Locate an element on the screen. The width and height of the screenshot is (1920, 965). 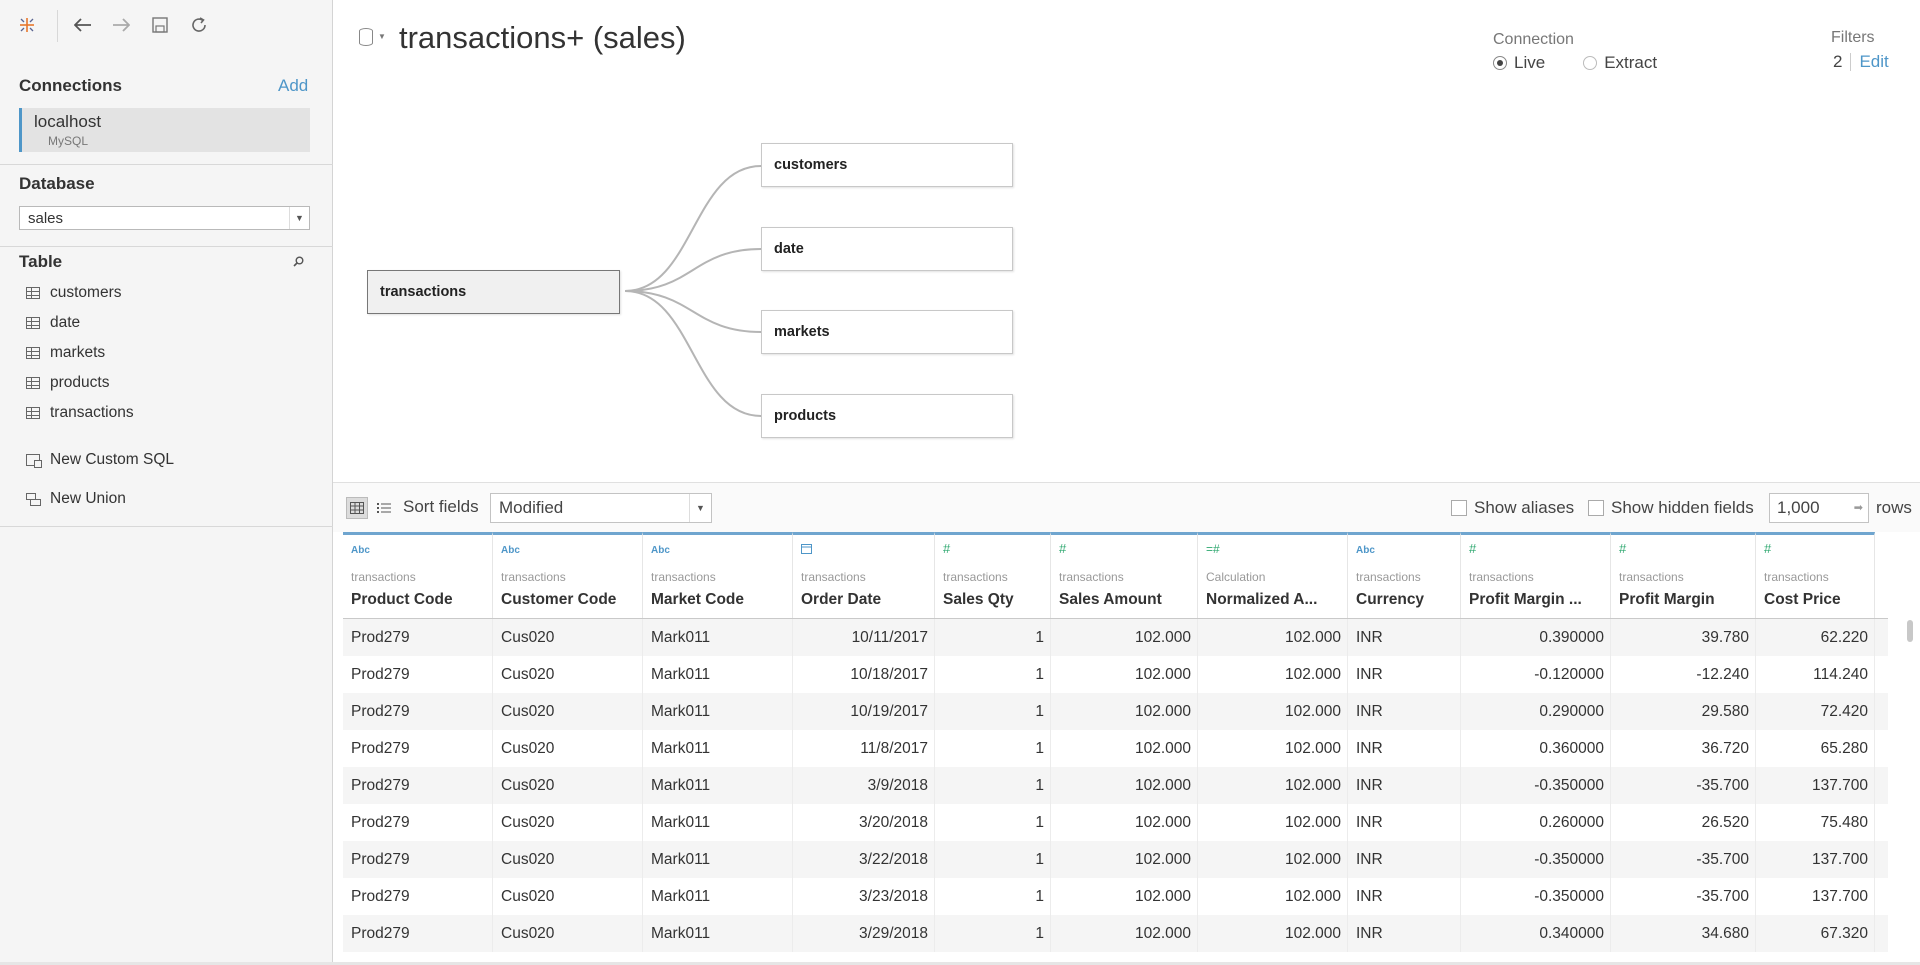
table-cell: 0.260000 is located at coordinates (1536, 822).